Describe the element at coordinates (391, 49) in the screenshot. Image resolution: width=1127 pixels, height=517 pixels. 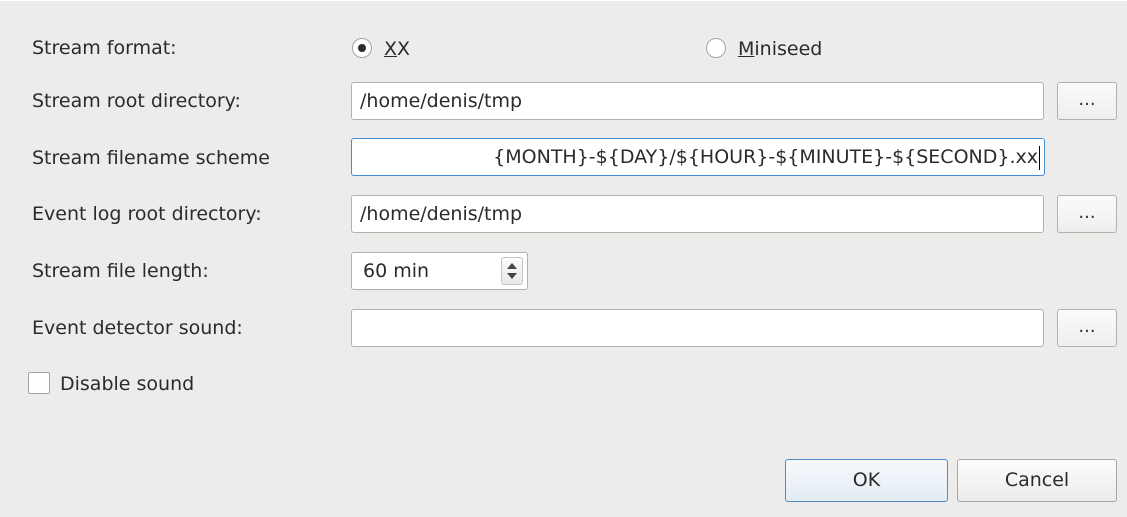
I see `radio-xx-mnemonic: X` at that location.